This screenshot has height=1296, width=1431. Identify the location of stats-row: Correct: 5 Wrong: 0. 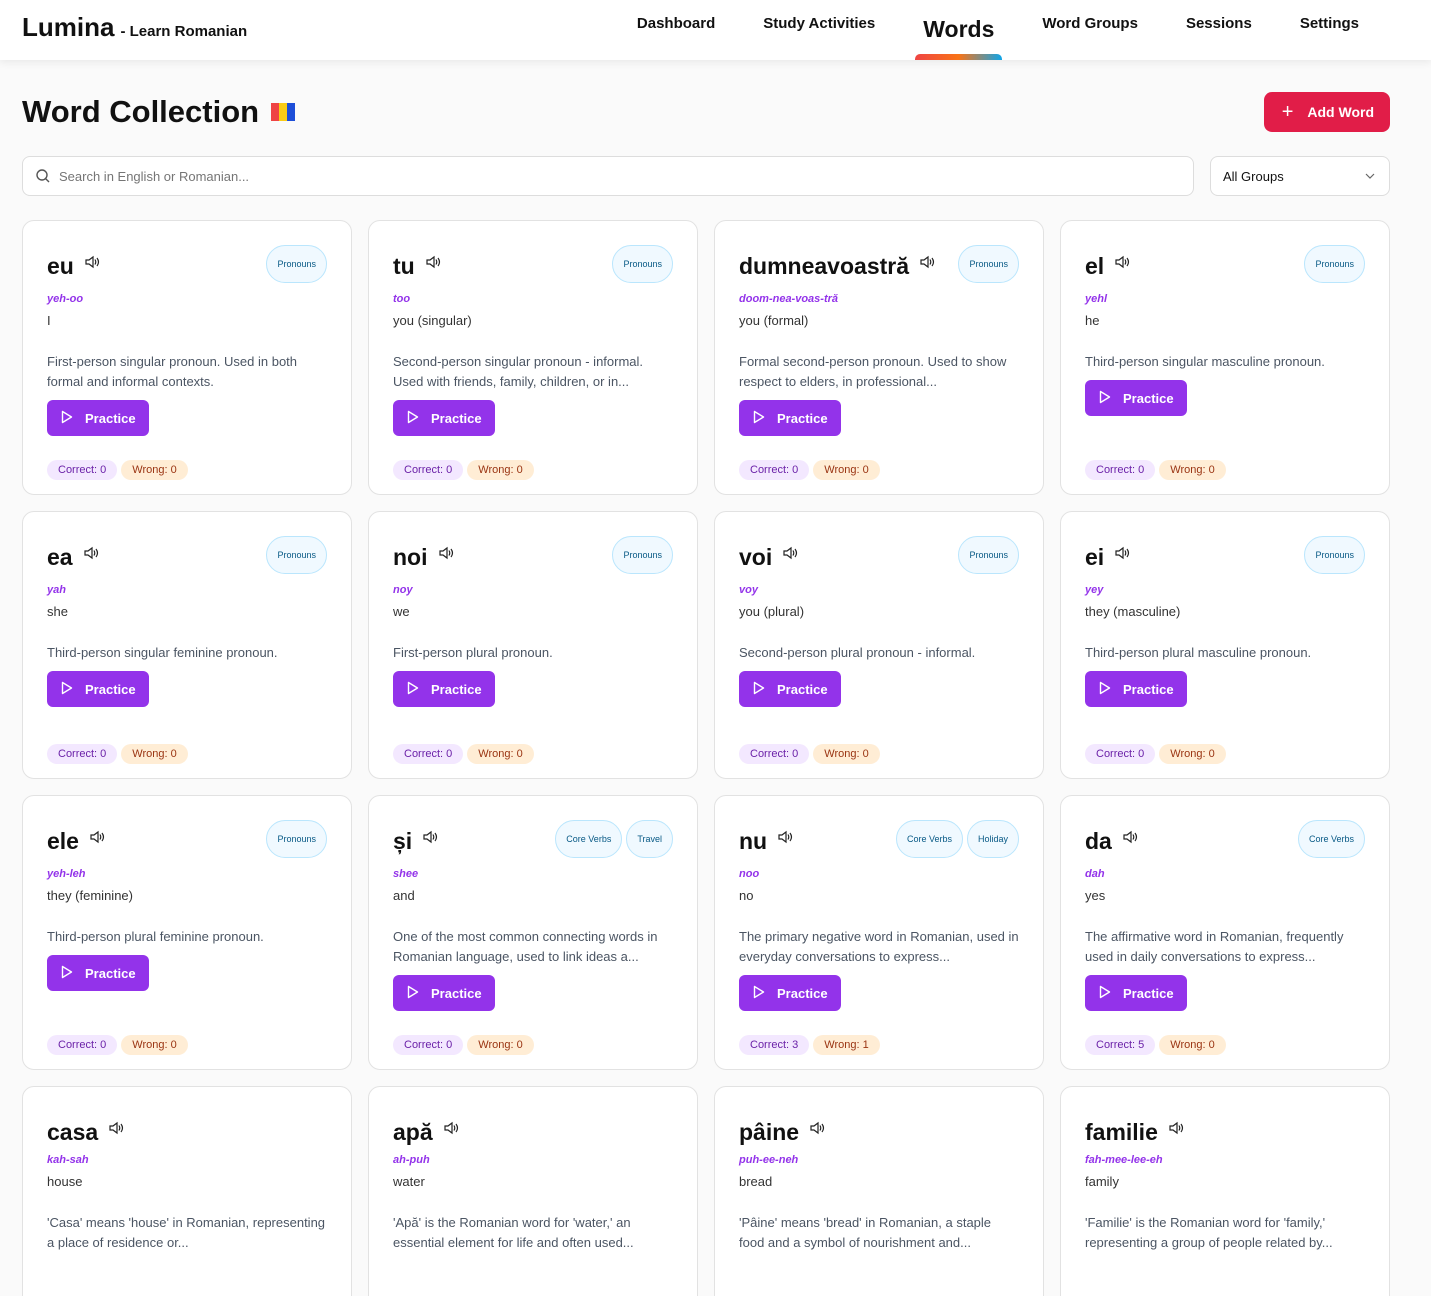
(1225, 1033).